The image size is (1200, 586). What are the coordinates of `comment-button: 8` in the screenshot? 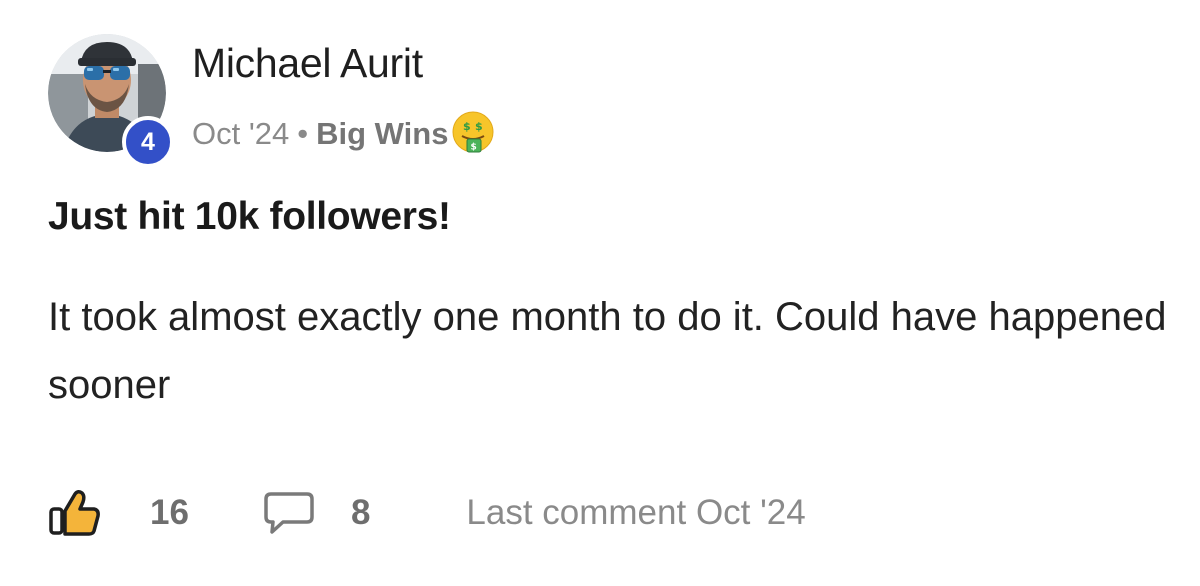 It's located at (316, 513).